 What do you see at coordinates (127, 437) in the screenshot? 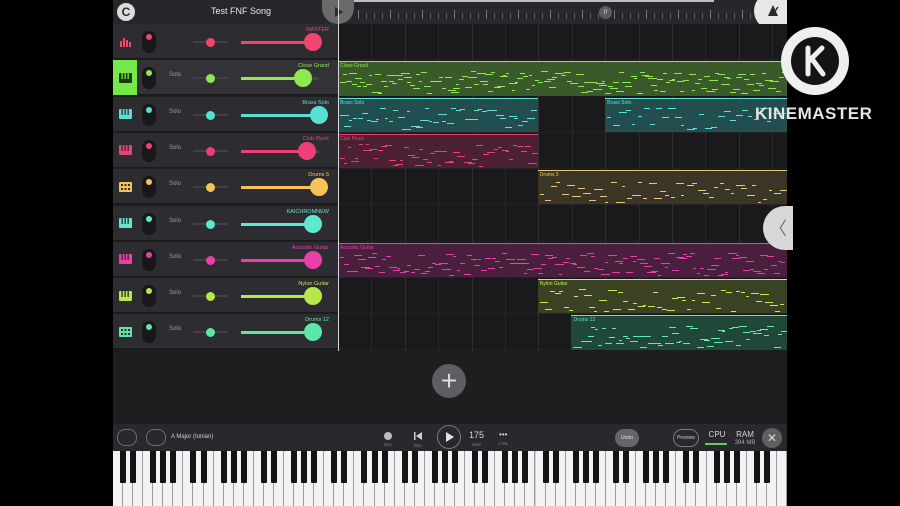
I see `mixer-icon` at bounding box center [127, 437].